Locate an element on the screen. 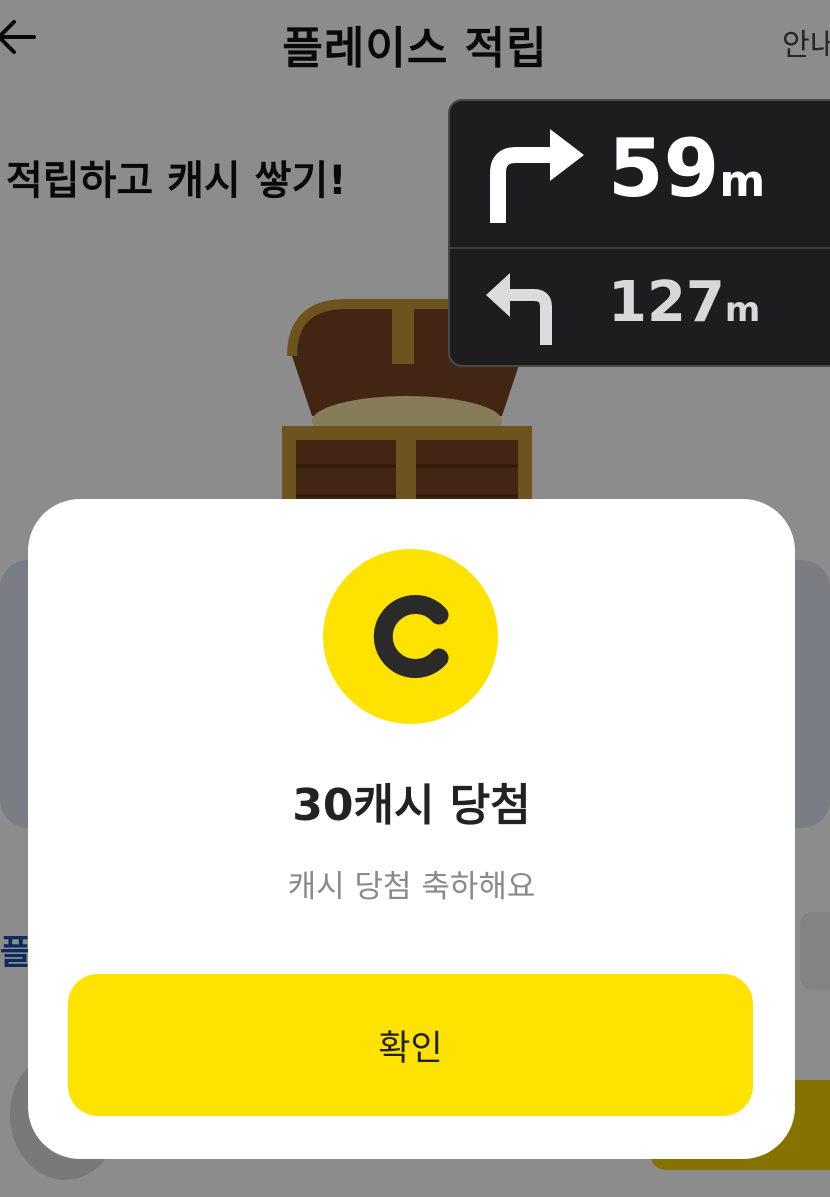 This screenshot has width=830, height=1197. next-turn-distance-value: 59 is located at coordinates (664, 168).